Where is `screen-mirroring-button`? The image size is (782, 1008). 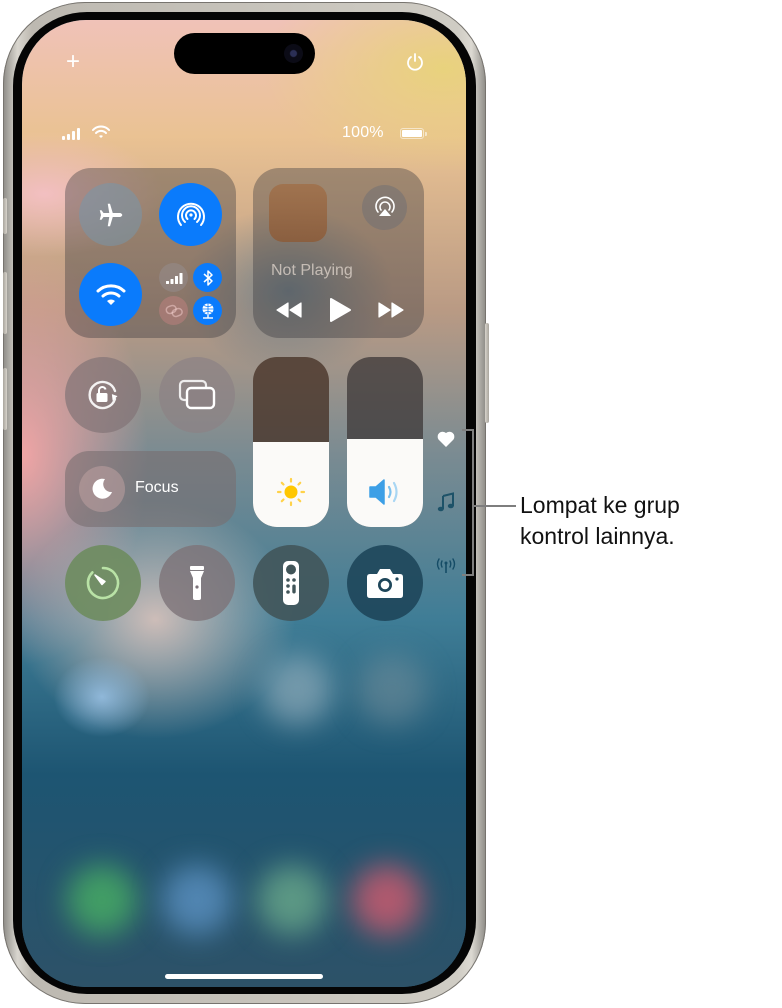 screen-mirroring-button is located at coordinates (197, 395).